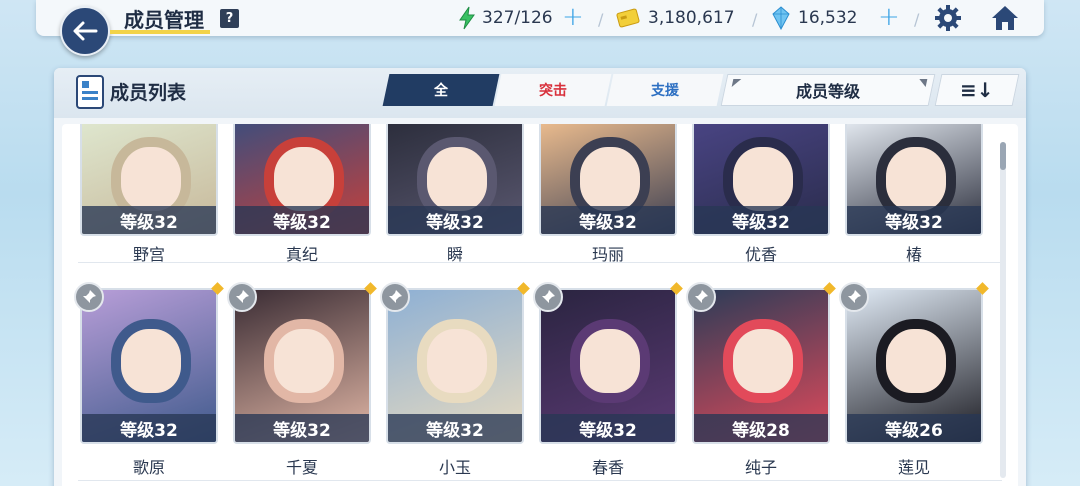 This screenshot has height=486, width=1080. I want to click on tab-all: 全, so click(441, 90).